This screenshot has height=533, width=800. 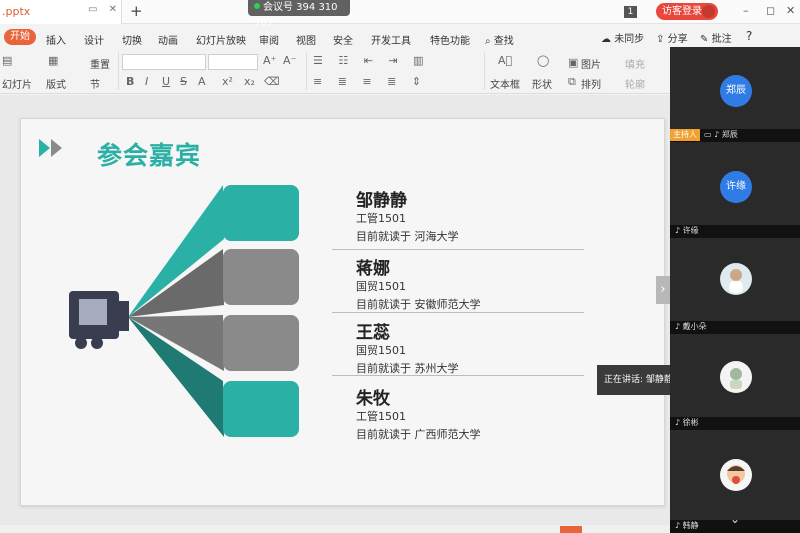 What do you see at coordinates (663, 290) in the screenshot?
I see `next-slide-chevron-icon: ›` at bounding box center [663, 290].